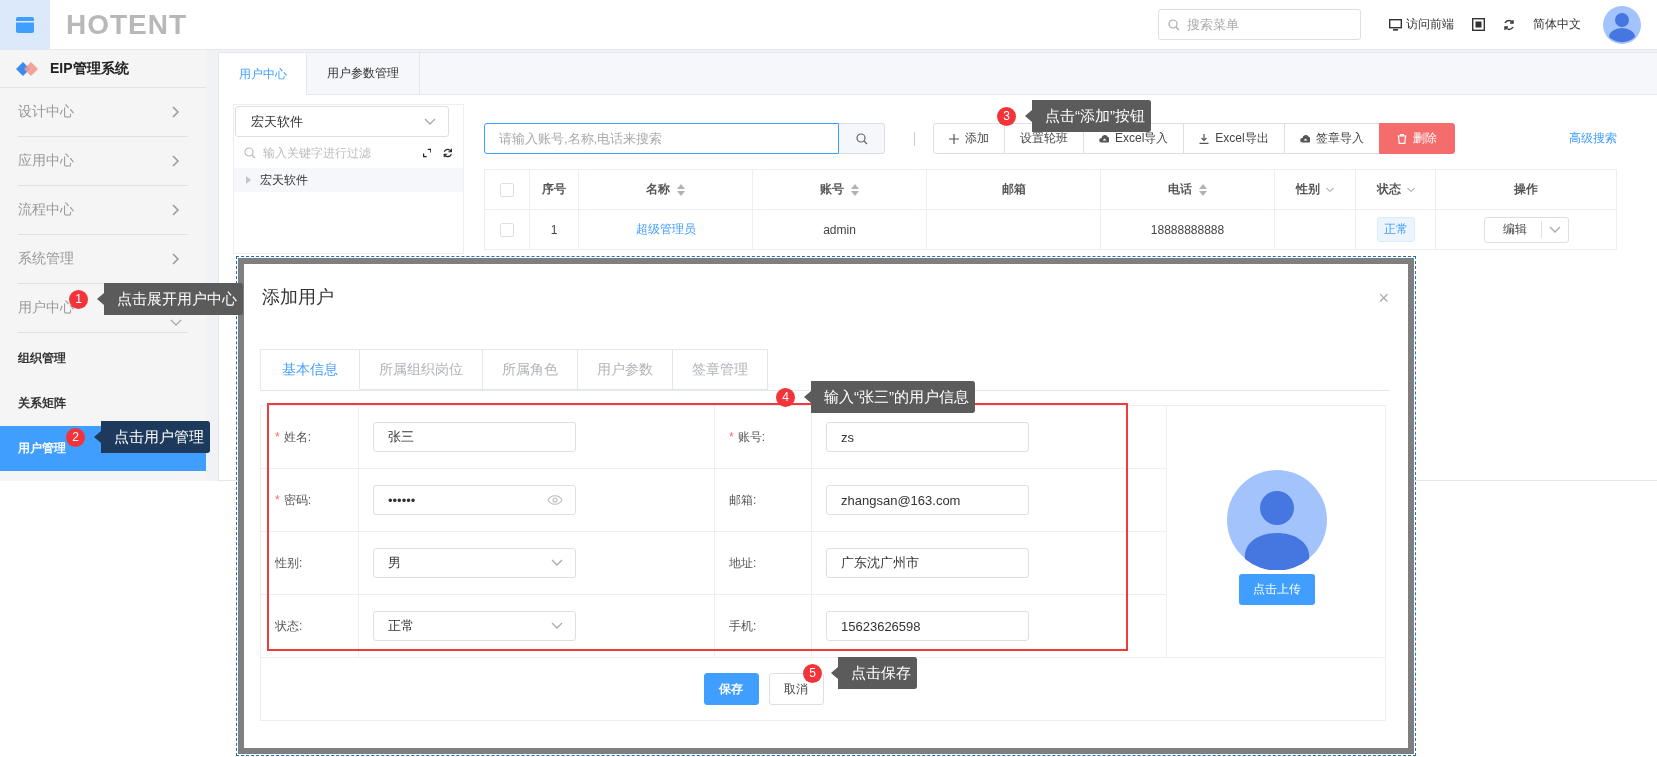 This screenshot has width=1657, height=757. What do you see at coordinates (743, 500) in the screenshot?
I see `field-label: 邮箱:` at bounding box center [743, 500].